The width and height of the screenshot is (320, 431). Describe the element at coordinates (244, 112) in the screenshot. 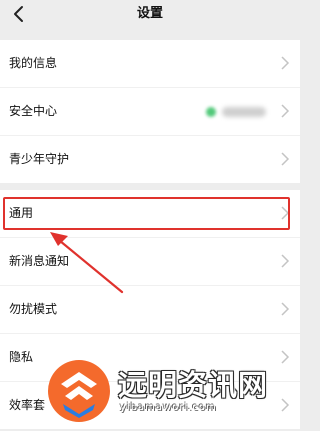

I see `status-text-blurred` at that location.